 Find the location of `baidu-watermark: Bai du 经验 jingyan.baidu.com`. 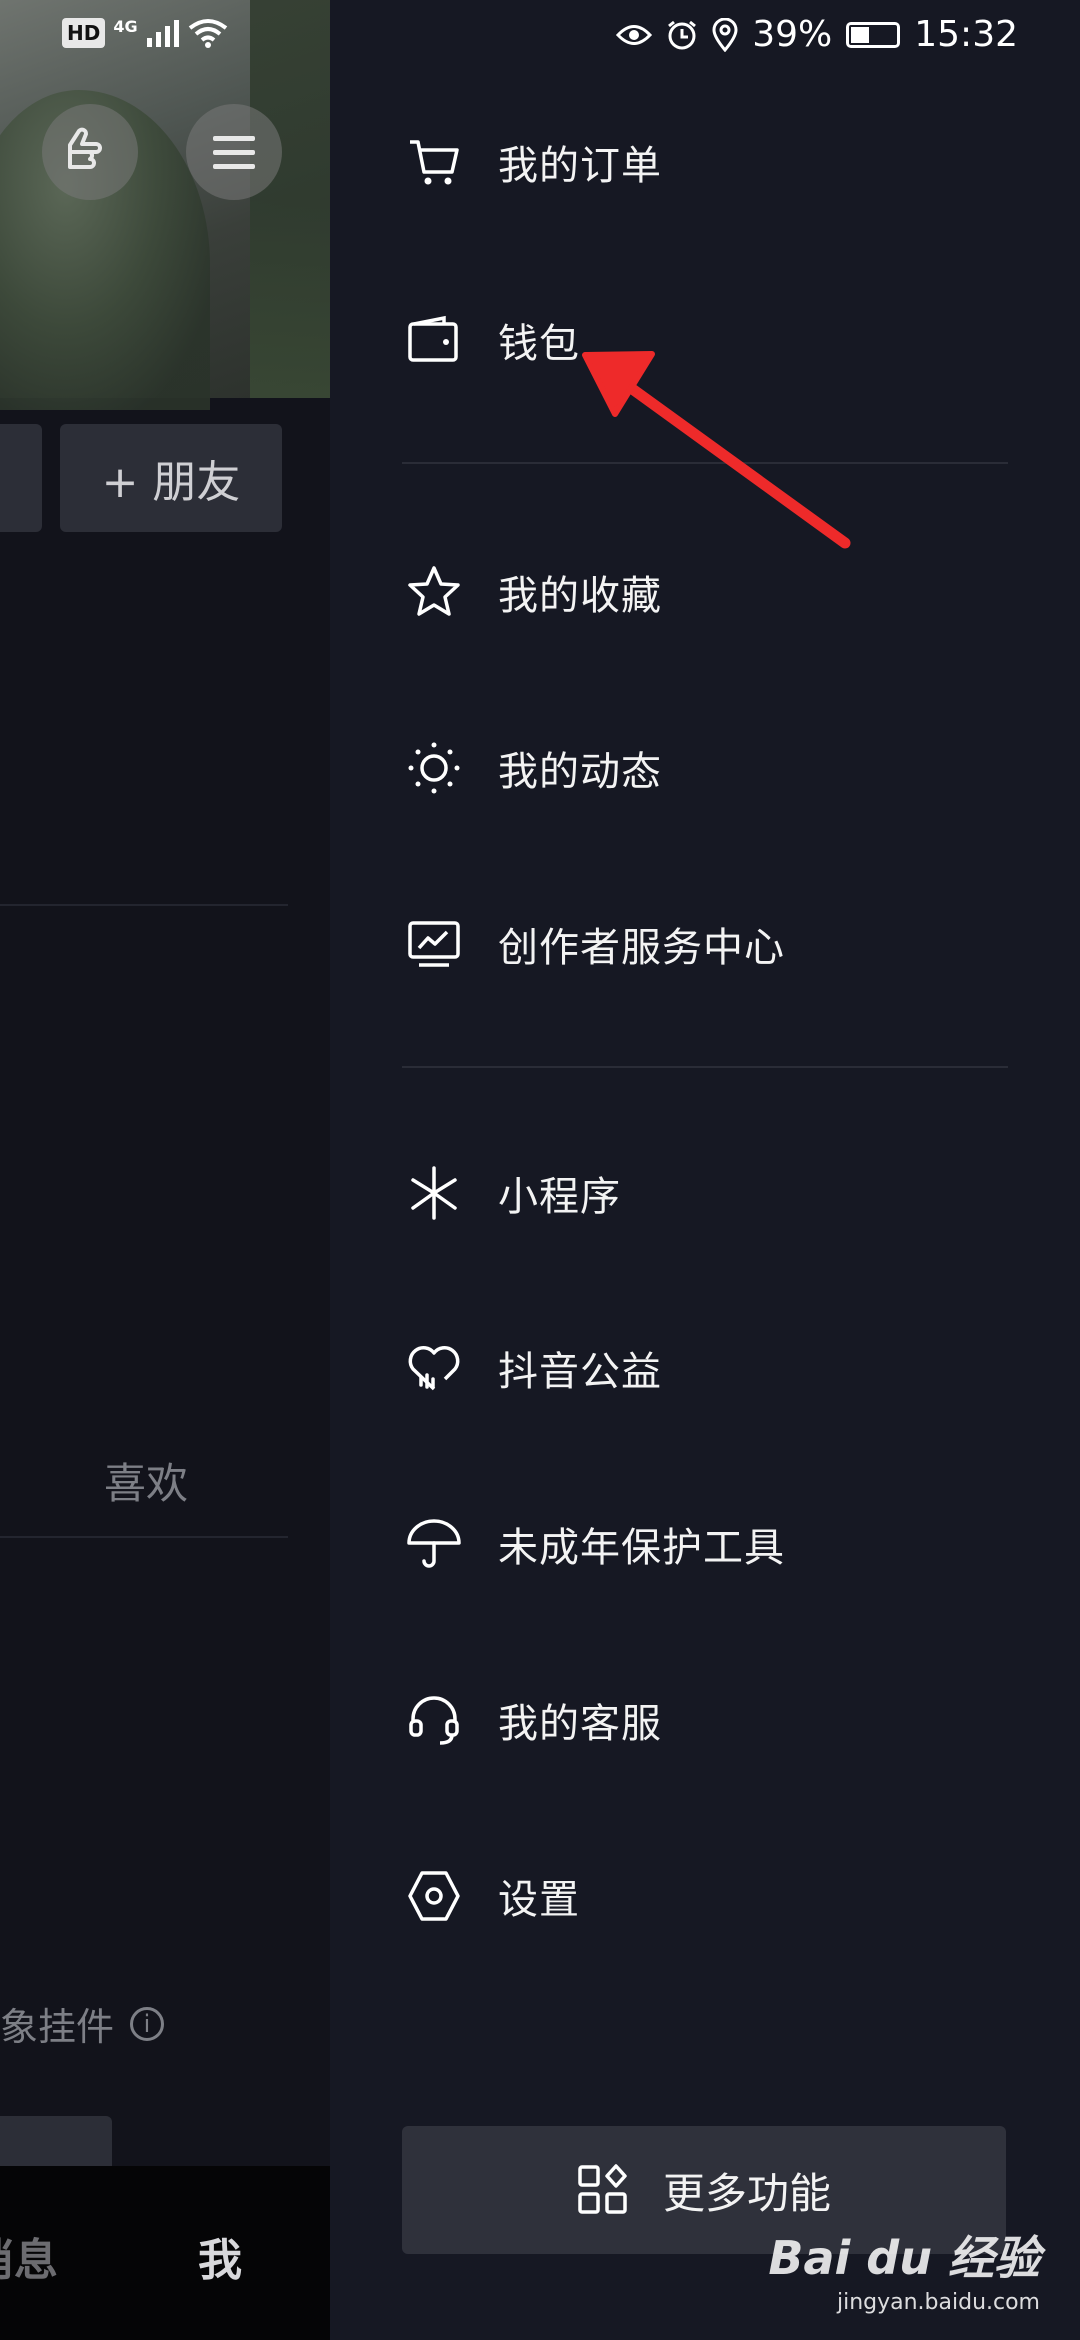

baidu-watermark: Bai du 经验 jingyan.baidu.com is located at coordinates (904, 2268).